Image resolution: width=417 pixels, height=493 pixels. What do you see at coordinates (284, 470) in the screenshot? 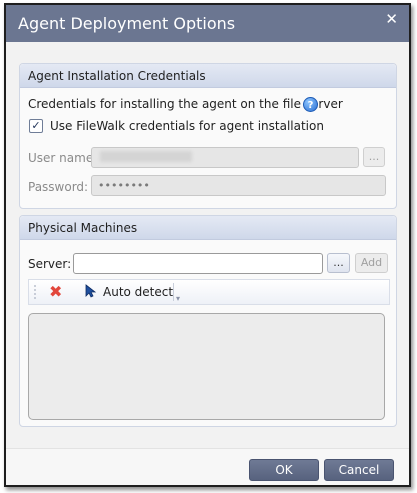
I see `ok-button: OK` at bounding box center [284, 470].